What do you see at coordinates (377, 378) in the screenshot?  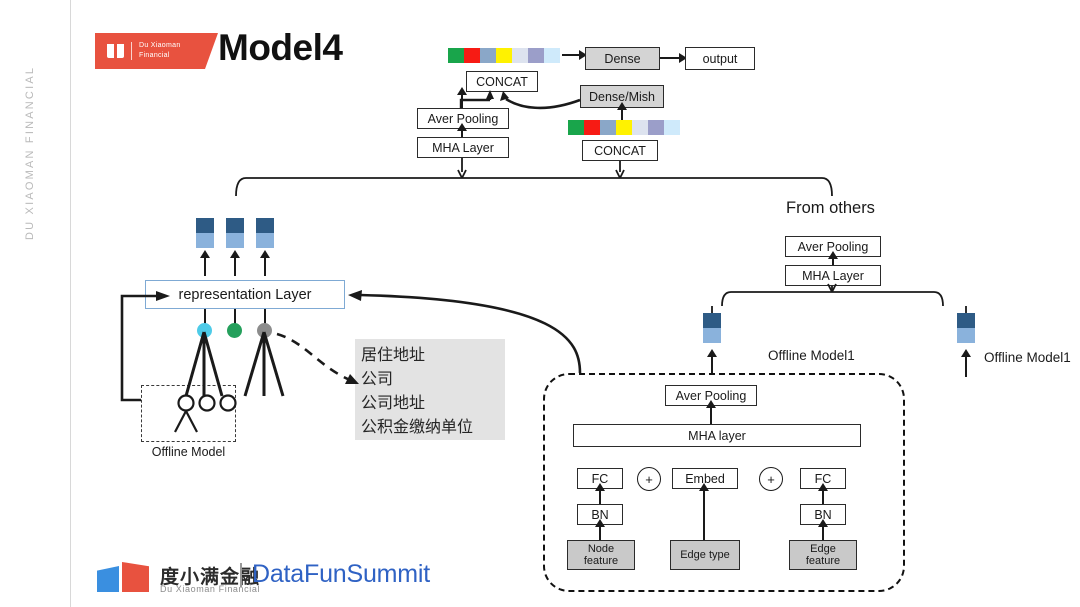 I see `feature-line-2: 公司` at bounding box center [377, 378].